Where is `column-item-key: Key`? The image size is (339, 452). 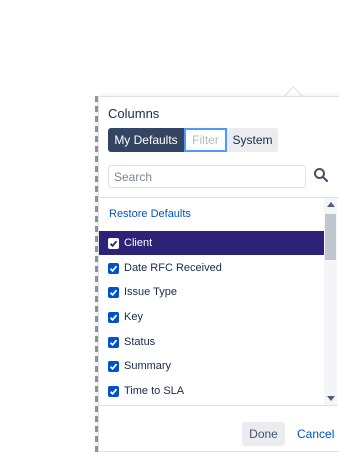 column-item-key: Key is located at coordinates (211, 317).